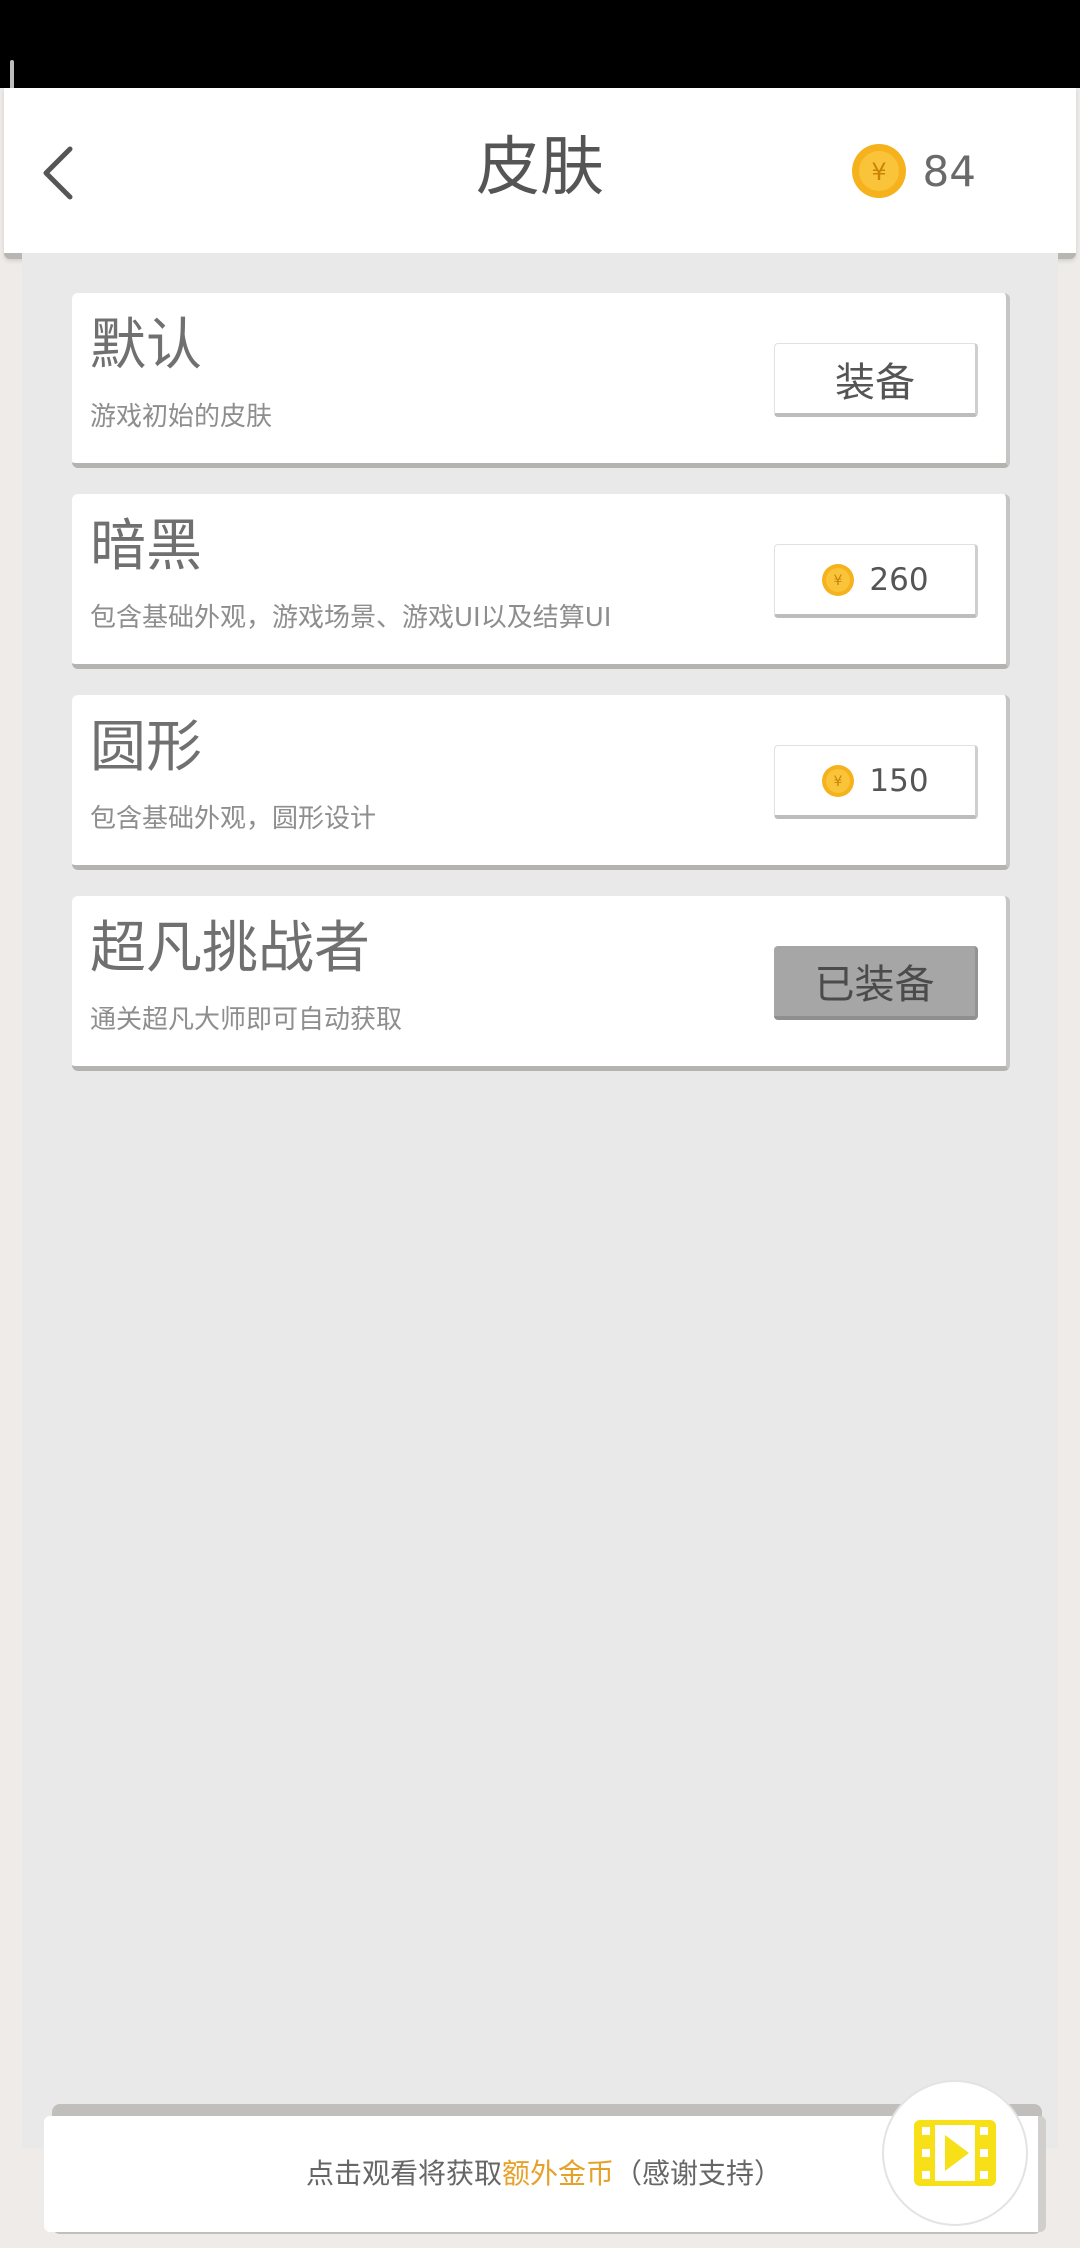 This screenshot has height=2248, width=1080. I want to click on skin-description: 包含基础外观，圆形设计, so click(233, 819).